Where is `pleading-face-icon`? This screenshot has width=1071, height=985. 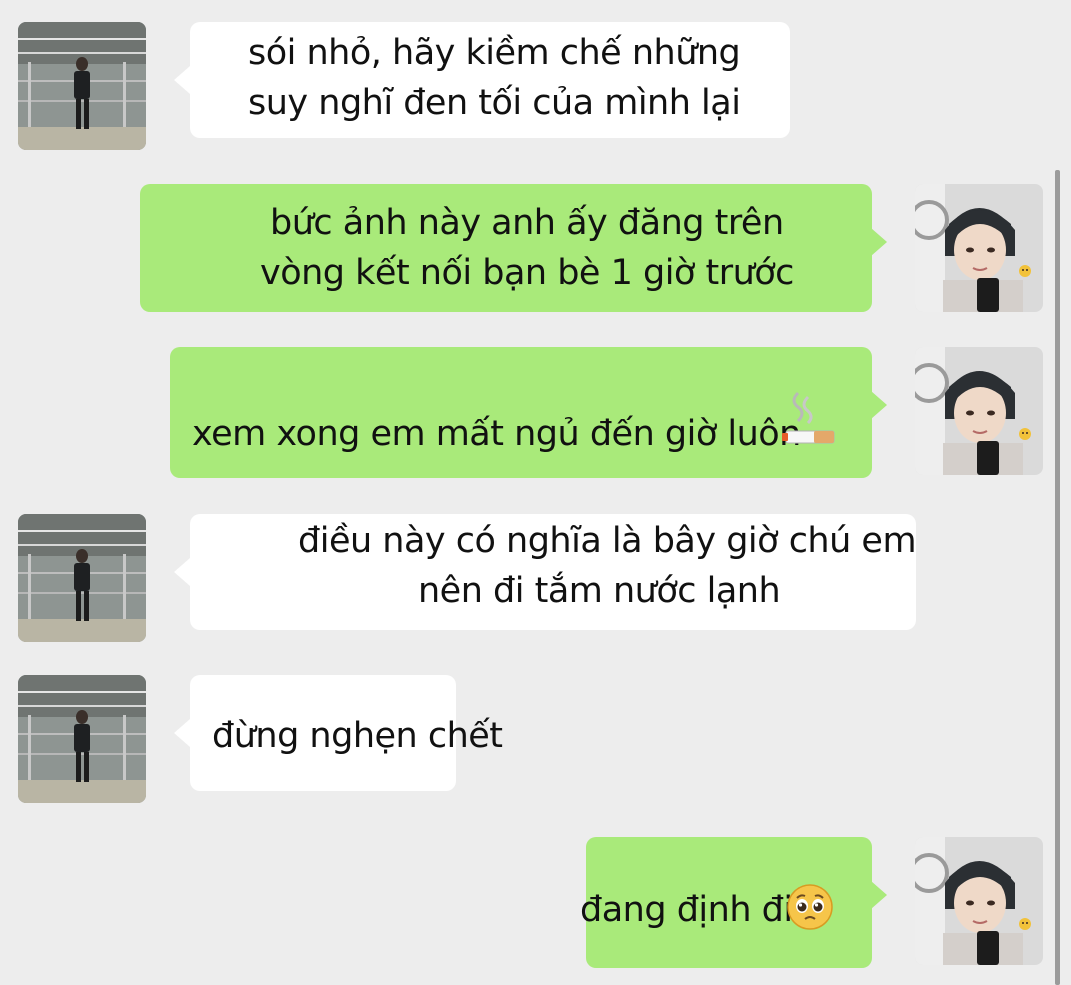
pleading-face-icon is located at coordinates (810, 907).